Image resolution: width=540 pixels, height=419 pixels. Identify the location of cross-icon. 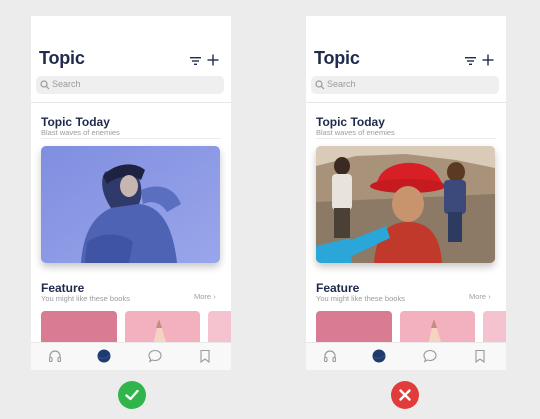
(405, 395).